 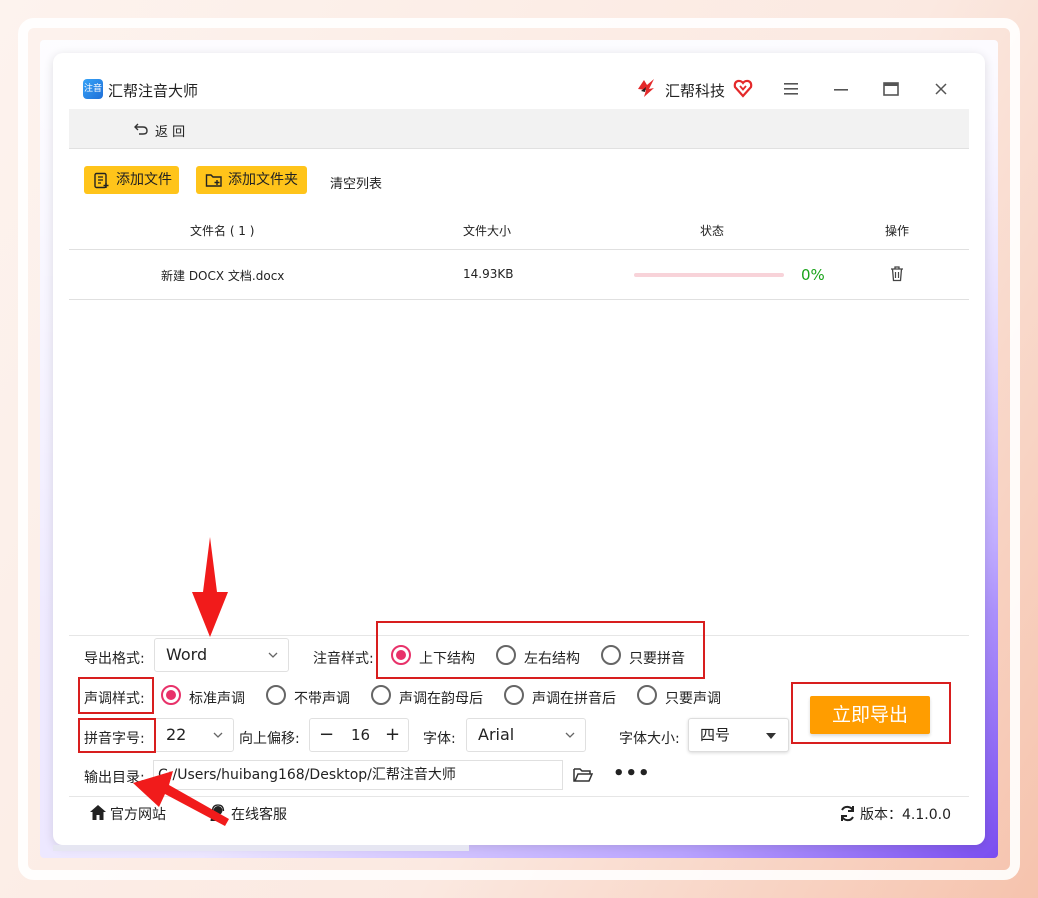 What do you see at coordinates (657, 658) in the screenshot?
I see `annotation-pinyin-only-label: 只要拼音` at bounding box center [657, 658].